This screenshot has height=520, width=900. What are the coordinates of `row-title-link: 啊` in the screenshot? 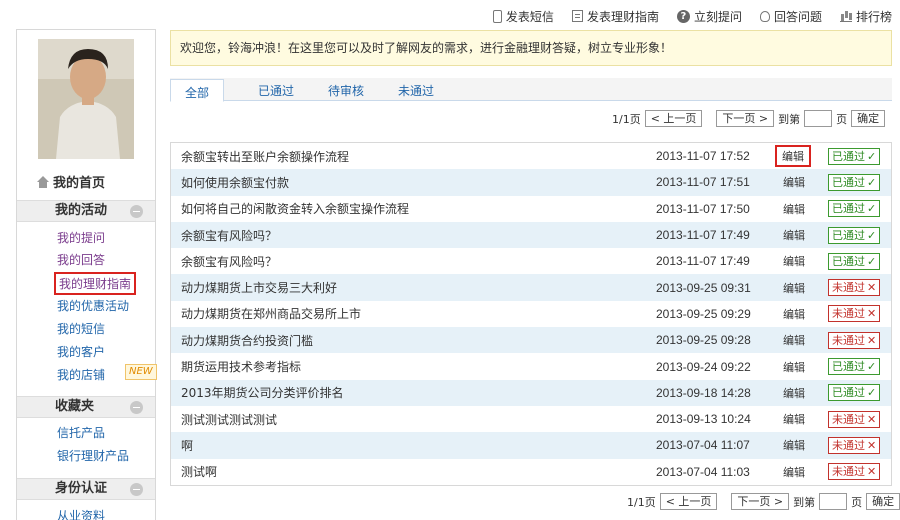 It's located at (187, 445).